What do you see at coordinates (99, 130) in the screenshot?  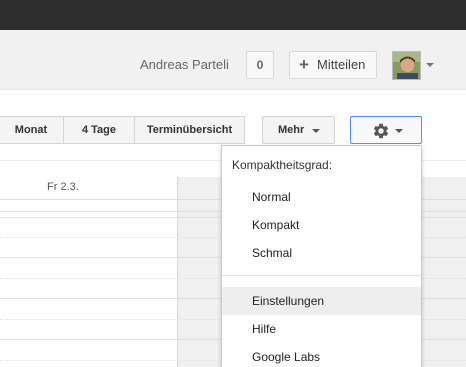 I see `view-4-days-button: 4 Tage` at bounding box center [99, 130].